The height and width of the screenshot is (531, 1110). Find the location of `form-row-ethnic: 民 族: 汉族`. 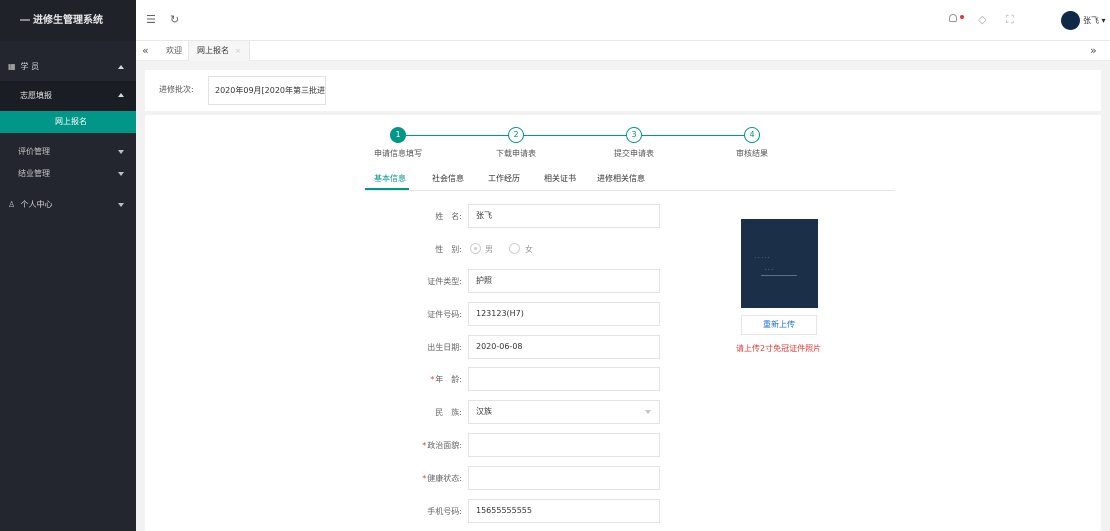

form-row-ethnic: 民 族: 汉族 is located at coordinates (623, 412).